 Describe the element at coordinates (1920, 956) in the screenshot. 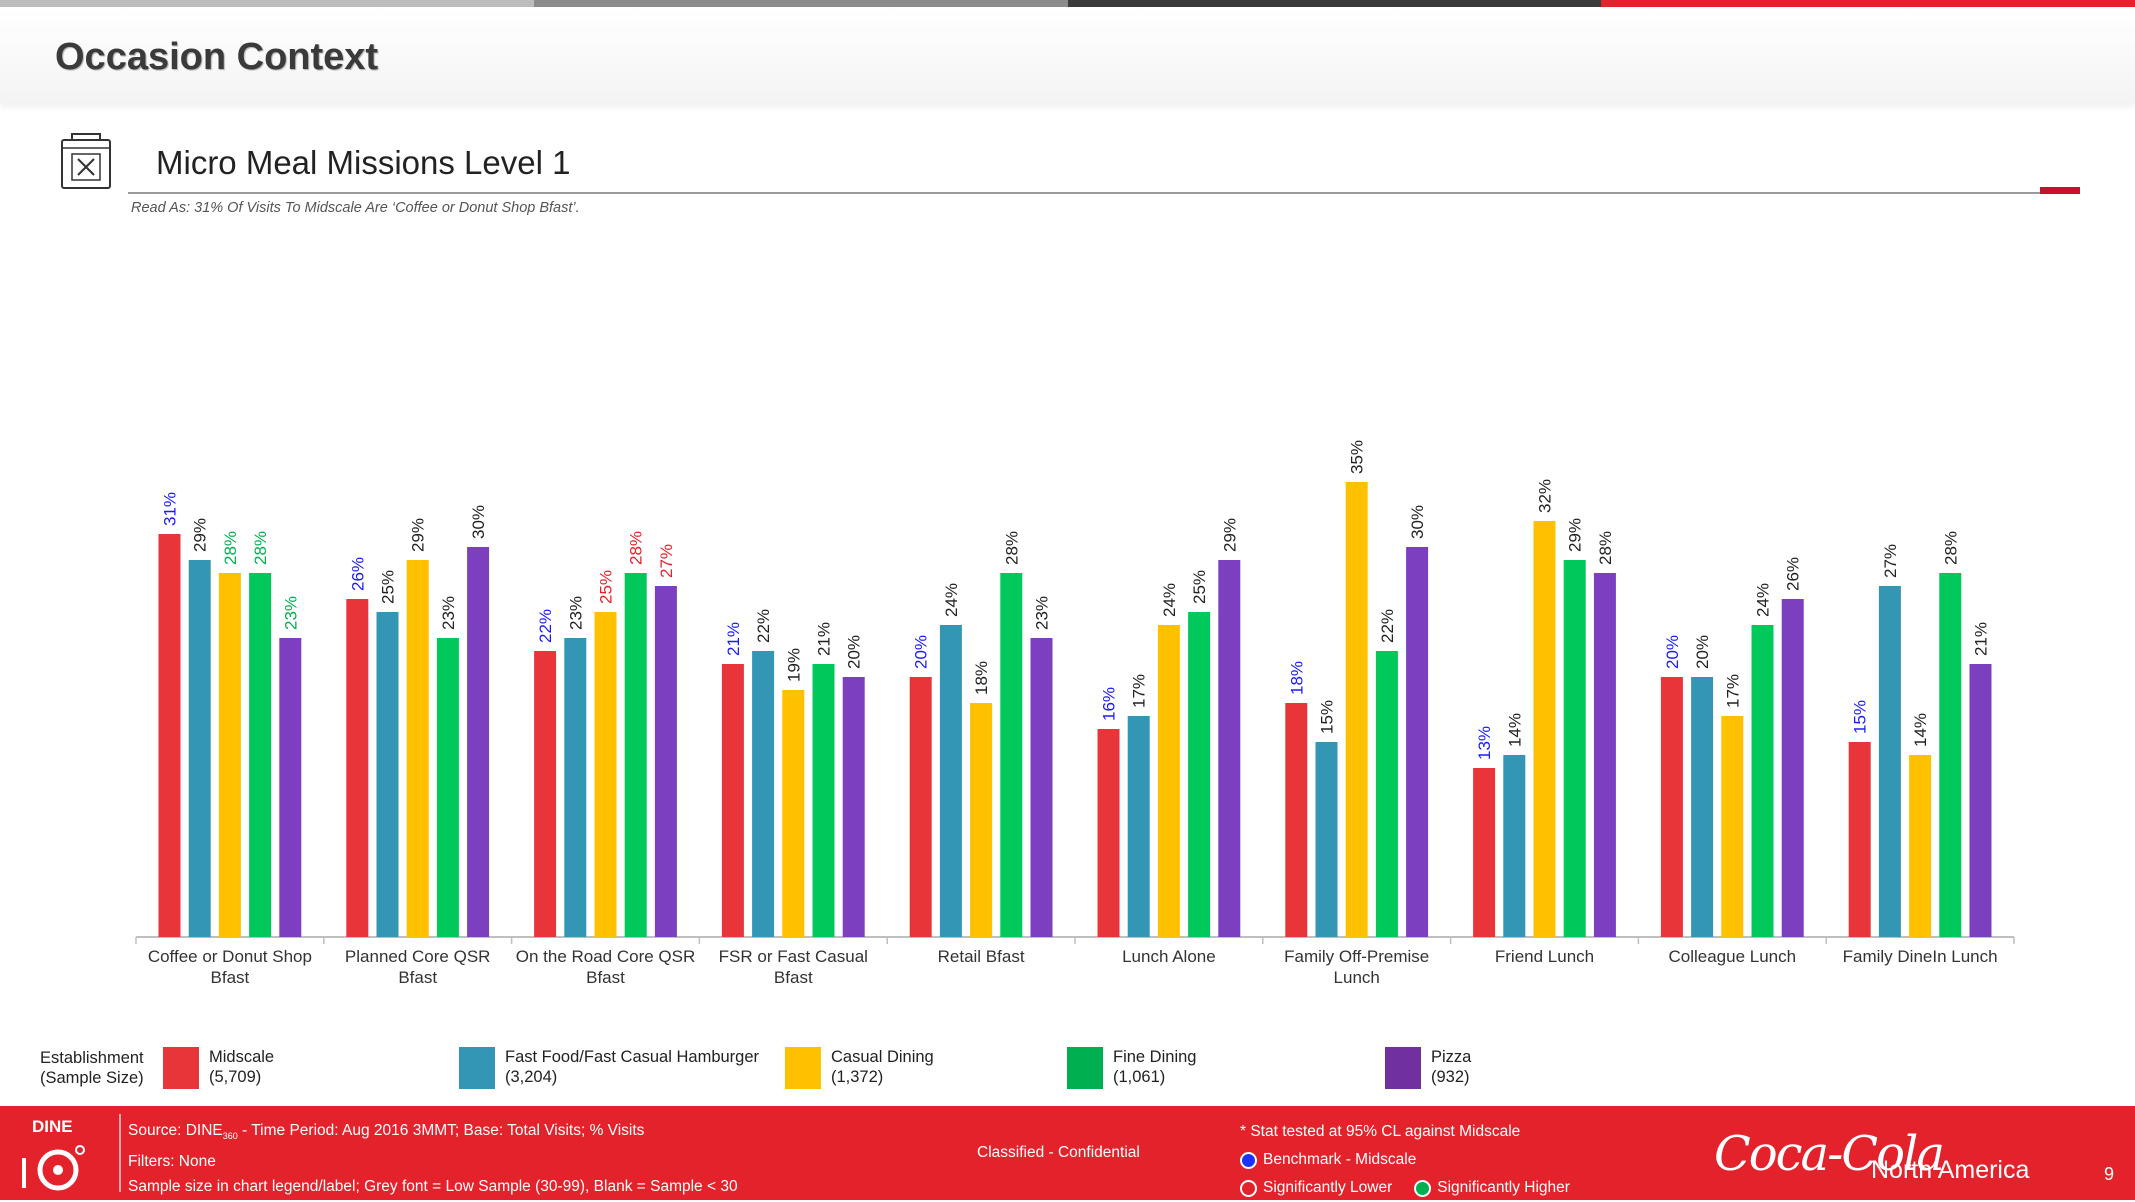

I see `x-tick-label: Family DineIn Lunch` at that location.